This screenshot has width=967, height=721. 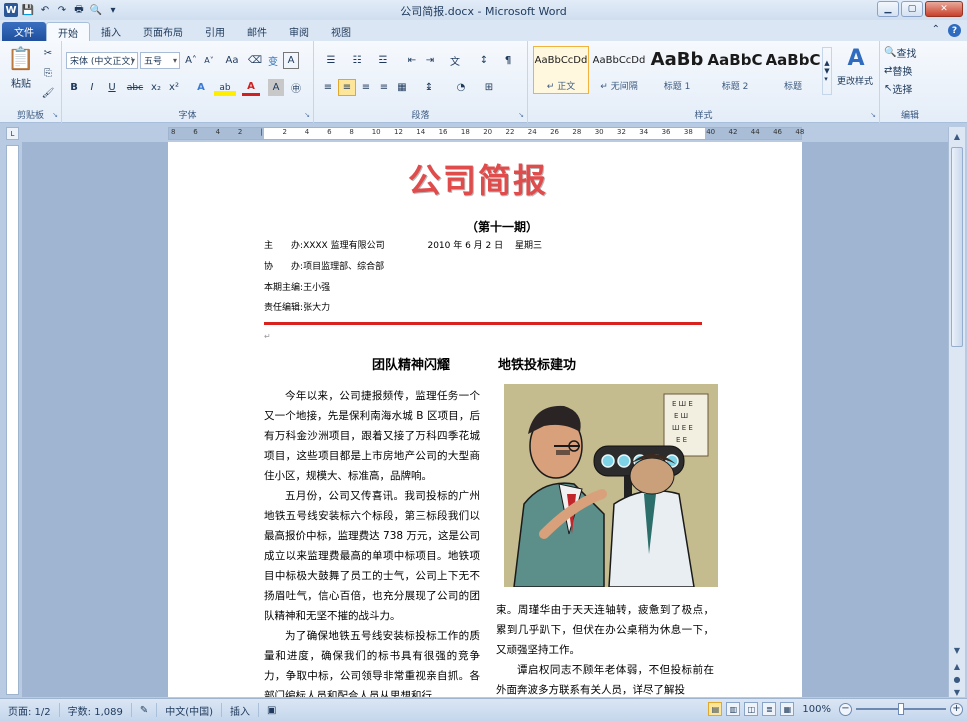 I want to click on font-color-button: A, so click(x=251, y=87).